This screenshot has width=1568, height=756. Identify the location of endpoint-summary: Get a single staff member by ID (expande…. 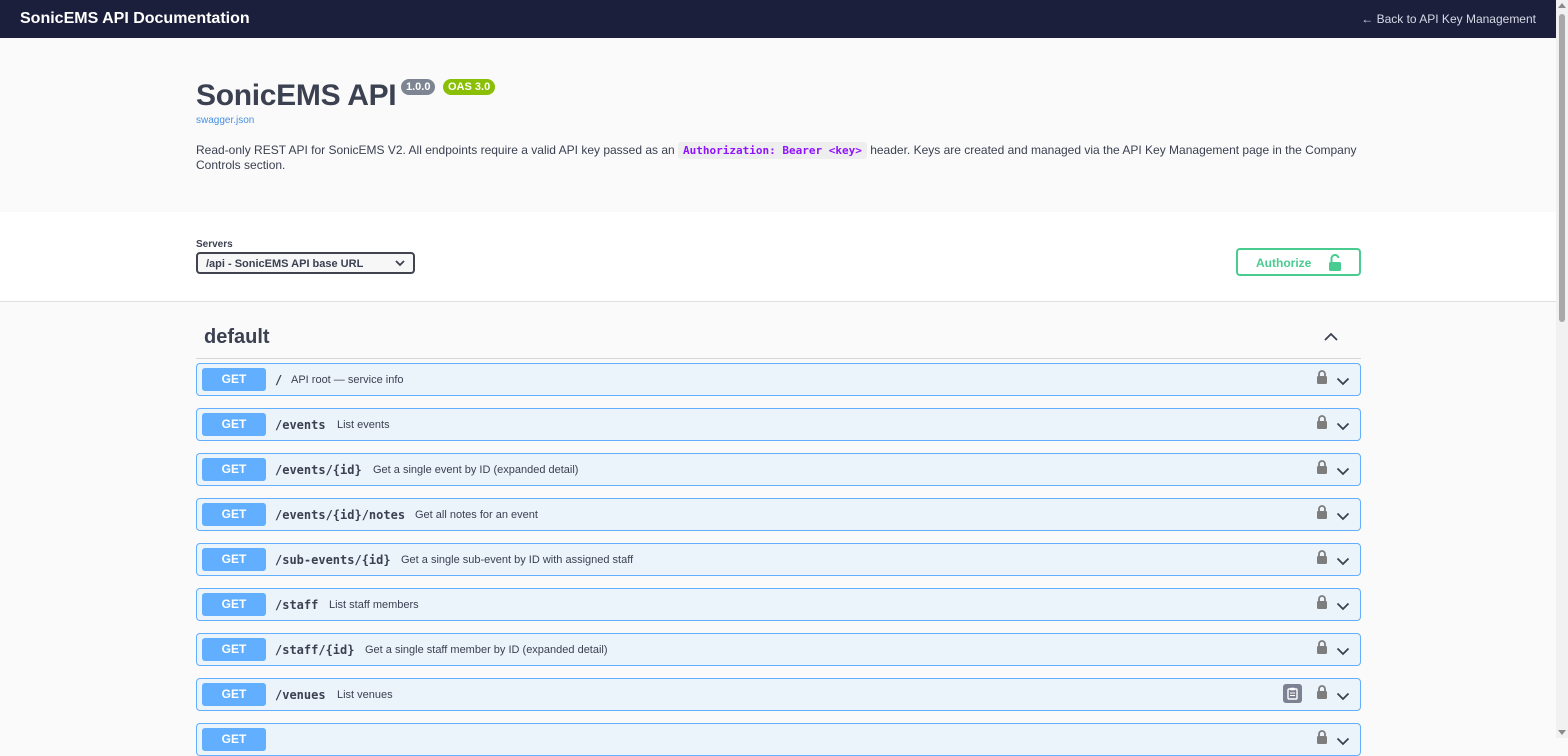
(486, 650).